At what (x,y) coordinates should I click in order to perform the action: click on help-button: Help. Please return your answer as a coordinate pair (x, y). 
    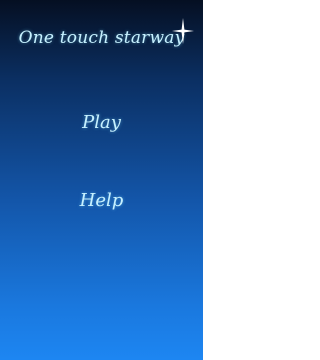
    Looking at the image, I should click on (101, 201).